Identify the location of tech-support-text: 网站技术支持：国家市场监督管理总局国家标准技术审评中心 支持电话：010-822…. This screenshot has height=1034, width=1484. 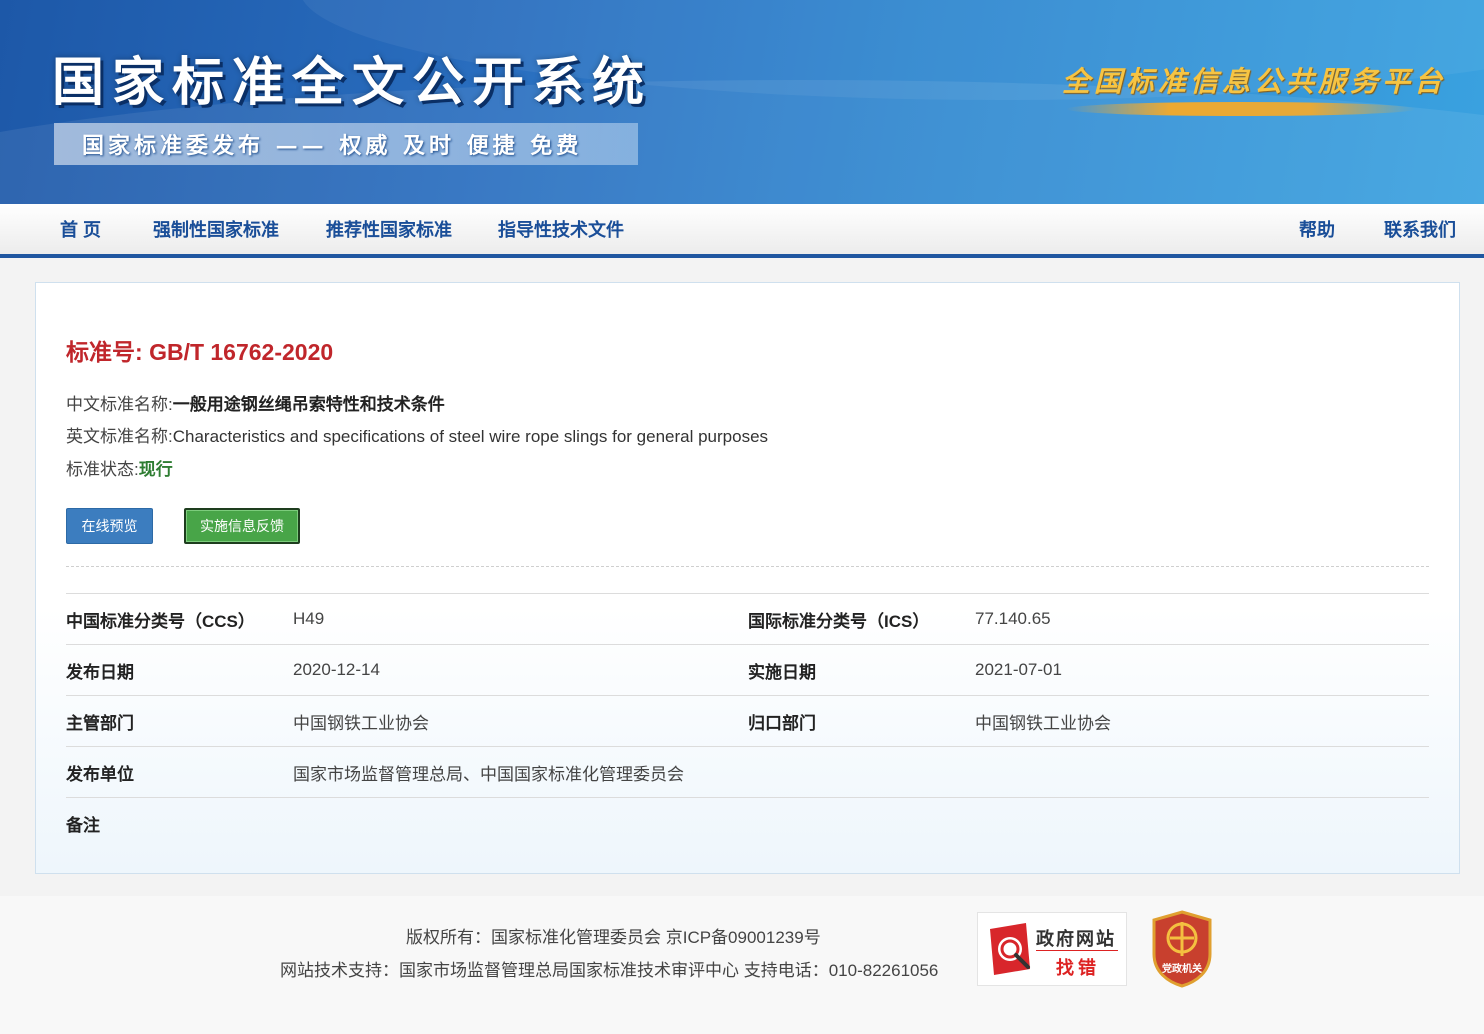
(609, 970).